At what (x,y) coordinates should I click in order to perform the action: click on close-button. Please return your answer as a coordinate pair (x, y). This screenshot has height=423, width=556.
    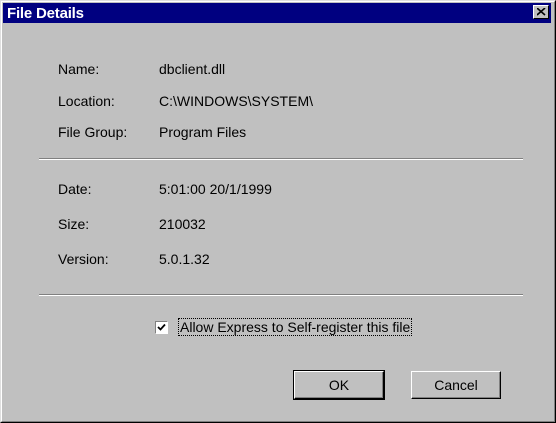
    Looking at the image, I should click on (541, 12).